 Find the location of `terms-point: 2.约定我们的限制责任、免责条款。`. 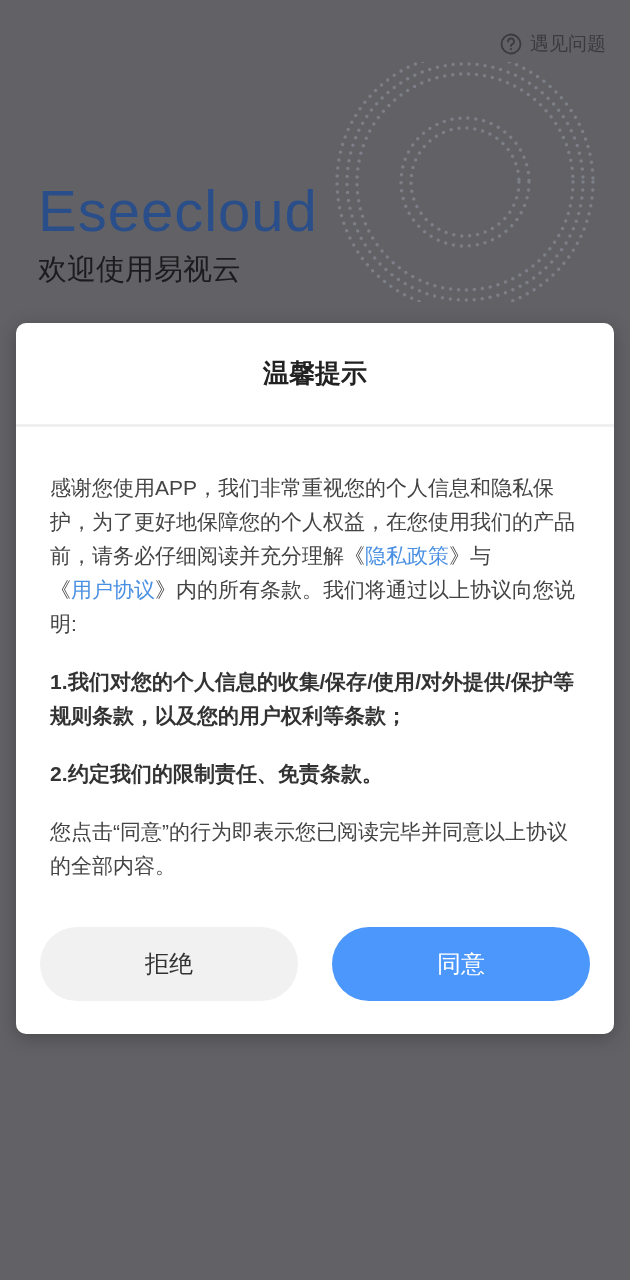

terms-point: 2.约定我们的限制责任、免责条款。 is located at coordinates (217, 774).